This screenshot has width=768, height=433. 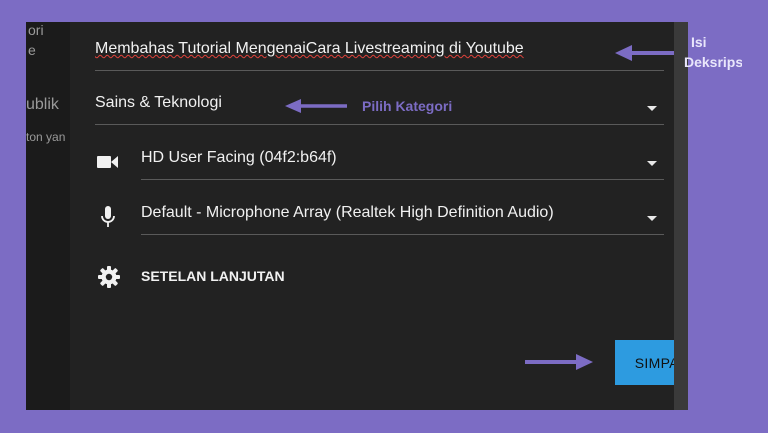 I want to click on background-page-panel: ori e ublik ton yan, so click(x=48, y=216).